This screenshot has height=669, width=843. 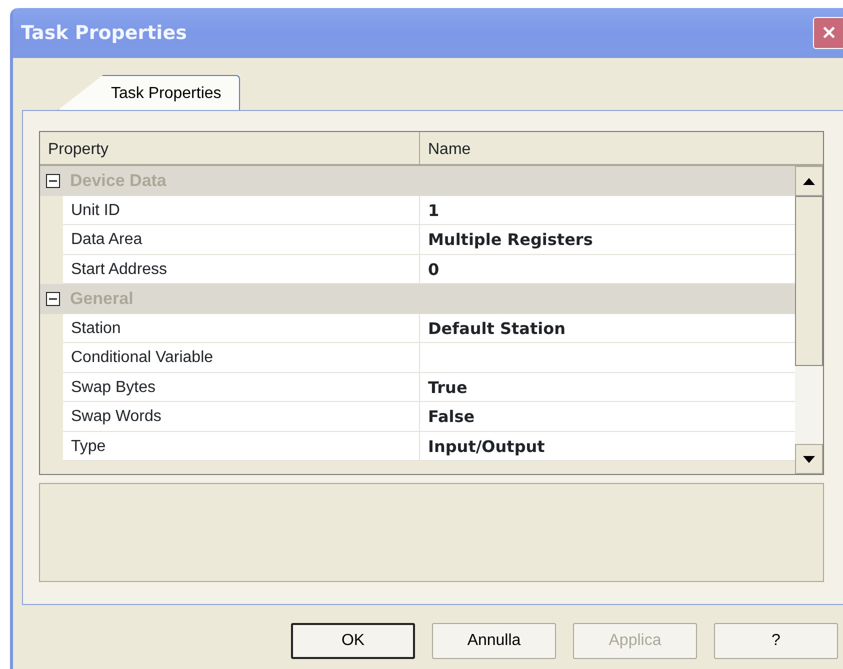 I want to click on property-value: Input/Output, so click(x=607, y=446).